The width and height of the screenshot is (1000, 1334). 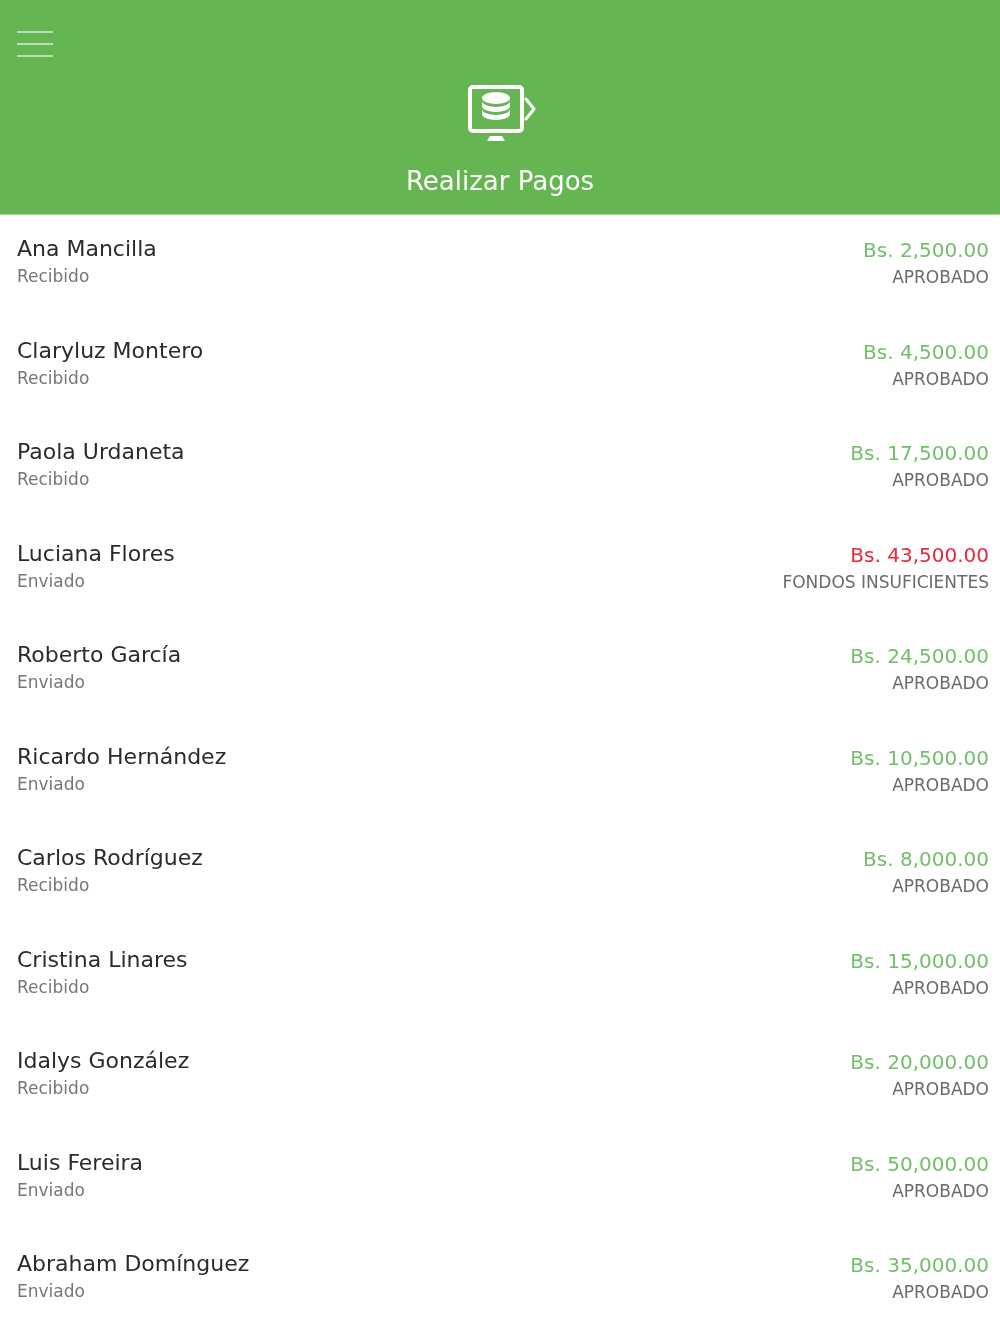 What do you see at coordinates (500, 1179) in the screenshot?
I see `payment-row: Luis Fereira Enviado Bs. 50,000.00 APROBADO` at bounding box center [500, 1179].